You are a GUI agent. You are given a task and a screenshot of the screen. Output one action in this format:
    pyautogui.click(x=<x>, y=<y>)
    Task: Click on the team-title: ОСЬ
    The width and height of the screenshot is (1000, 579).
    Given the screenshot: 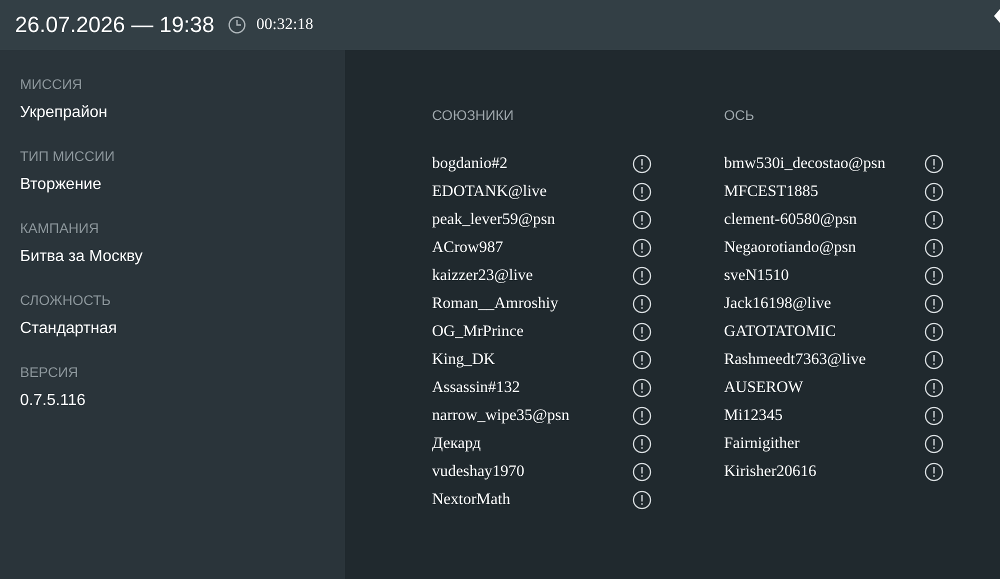 What is the action you would take?
    pyautogui.click(x=740, y=115)
    